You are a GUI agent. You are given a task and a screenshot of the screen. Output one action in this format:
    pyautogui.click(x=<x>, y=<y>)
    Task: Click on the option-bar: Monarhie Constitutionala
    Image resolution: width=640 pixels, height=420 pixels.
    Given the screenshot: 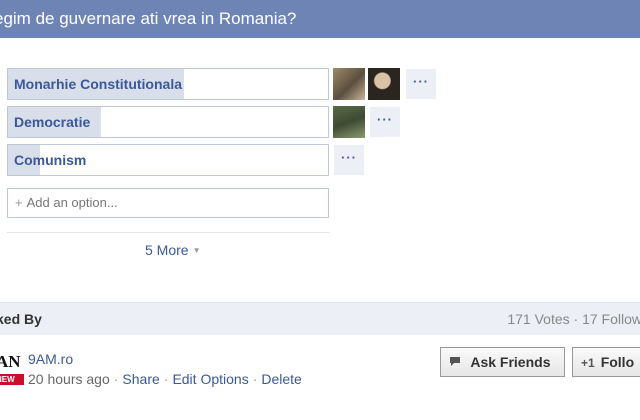 What is the action you would take?
    pyautogui.click(x=168, y=84)
    